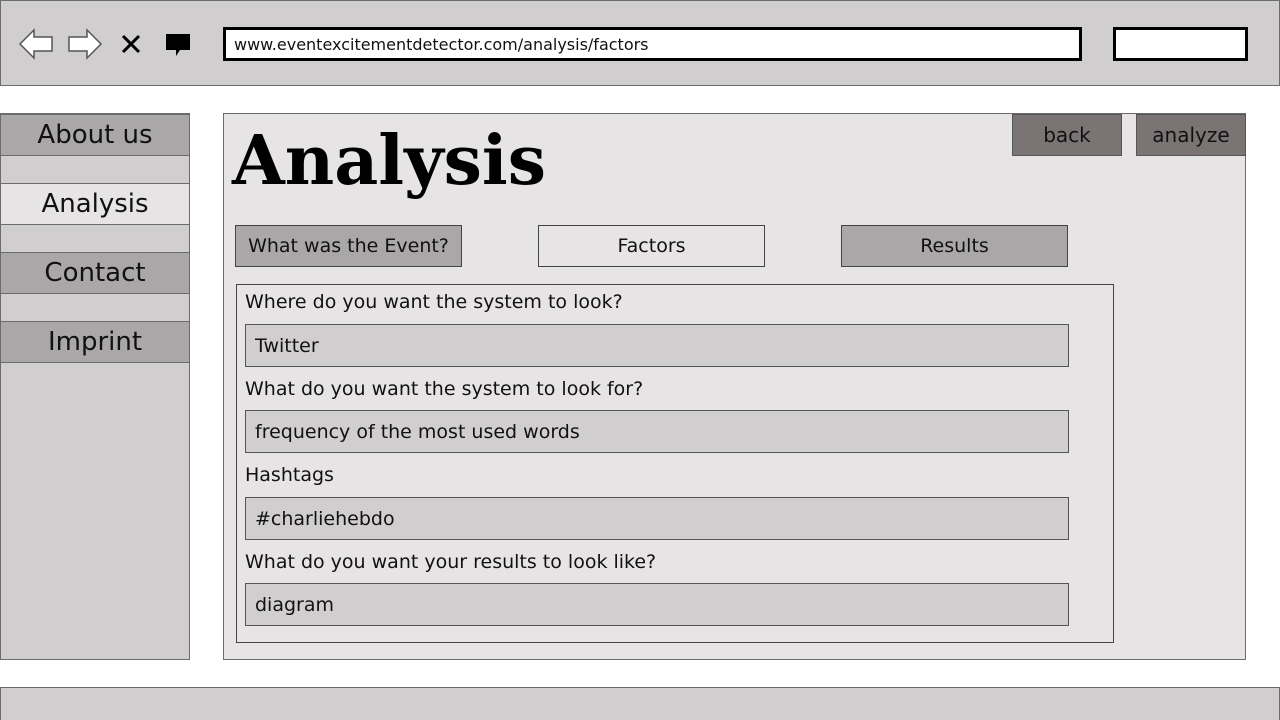 This screenshot has height=720, width=1280. I want to click on tab-label: What was the Event?, so click(348, 246).